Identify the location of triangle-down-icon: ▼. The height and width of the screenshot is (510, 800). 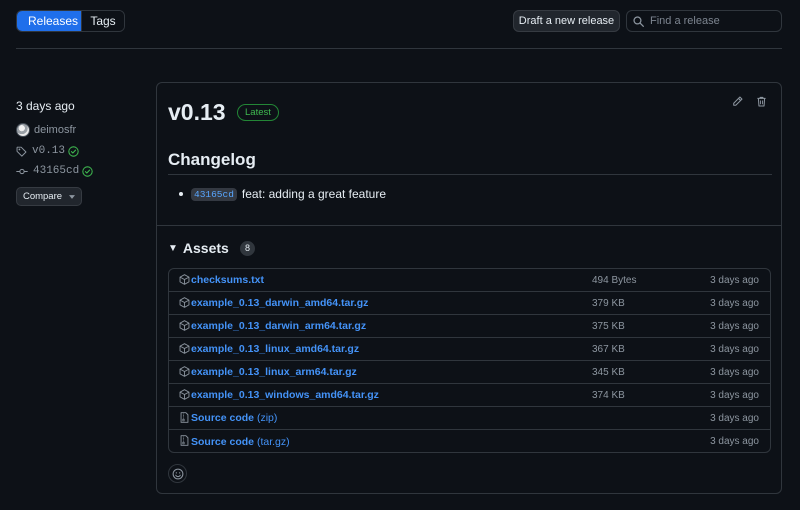
(173, 248).